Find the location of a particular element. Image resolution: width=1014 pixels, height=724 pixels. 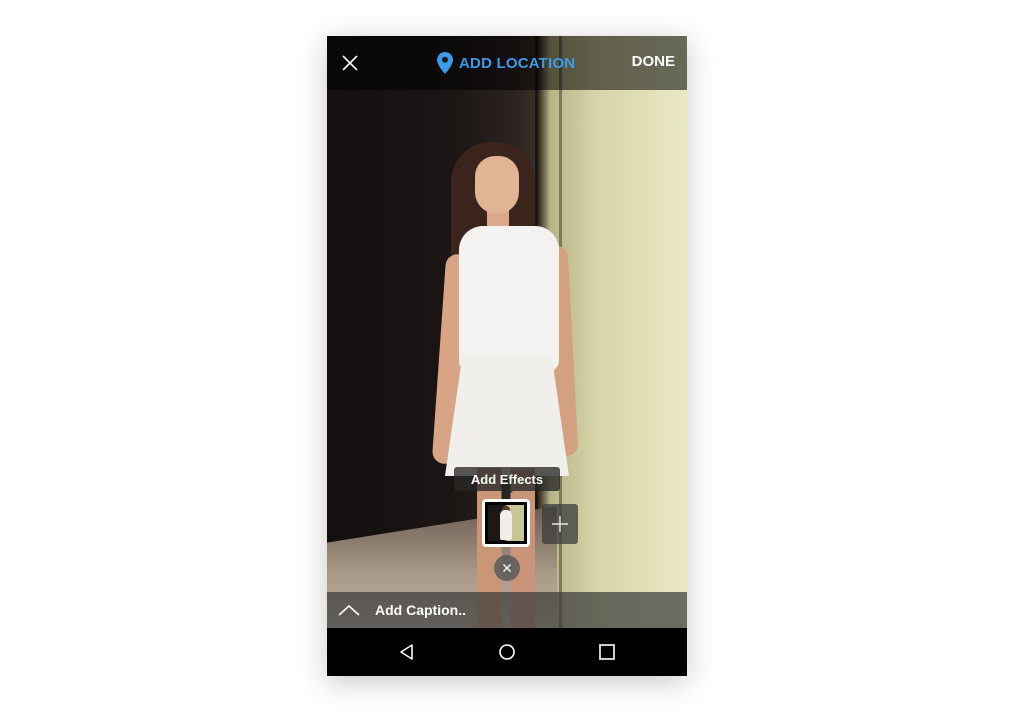

home-circle-icon is located at coordinates (507, 652).